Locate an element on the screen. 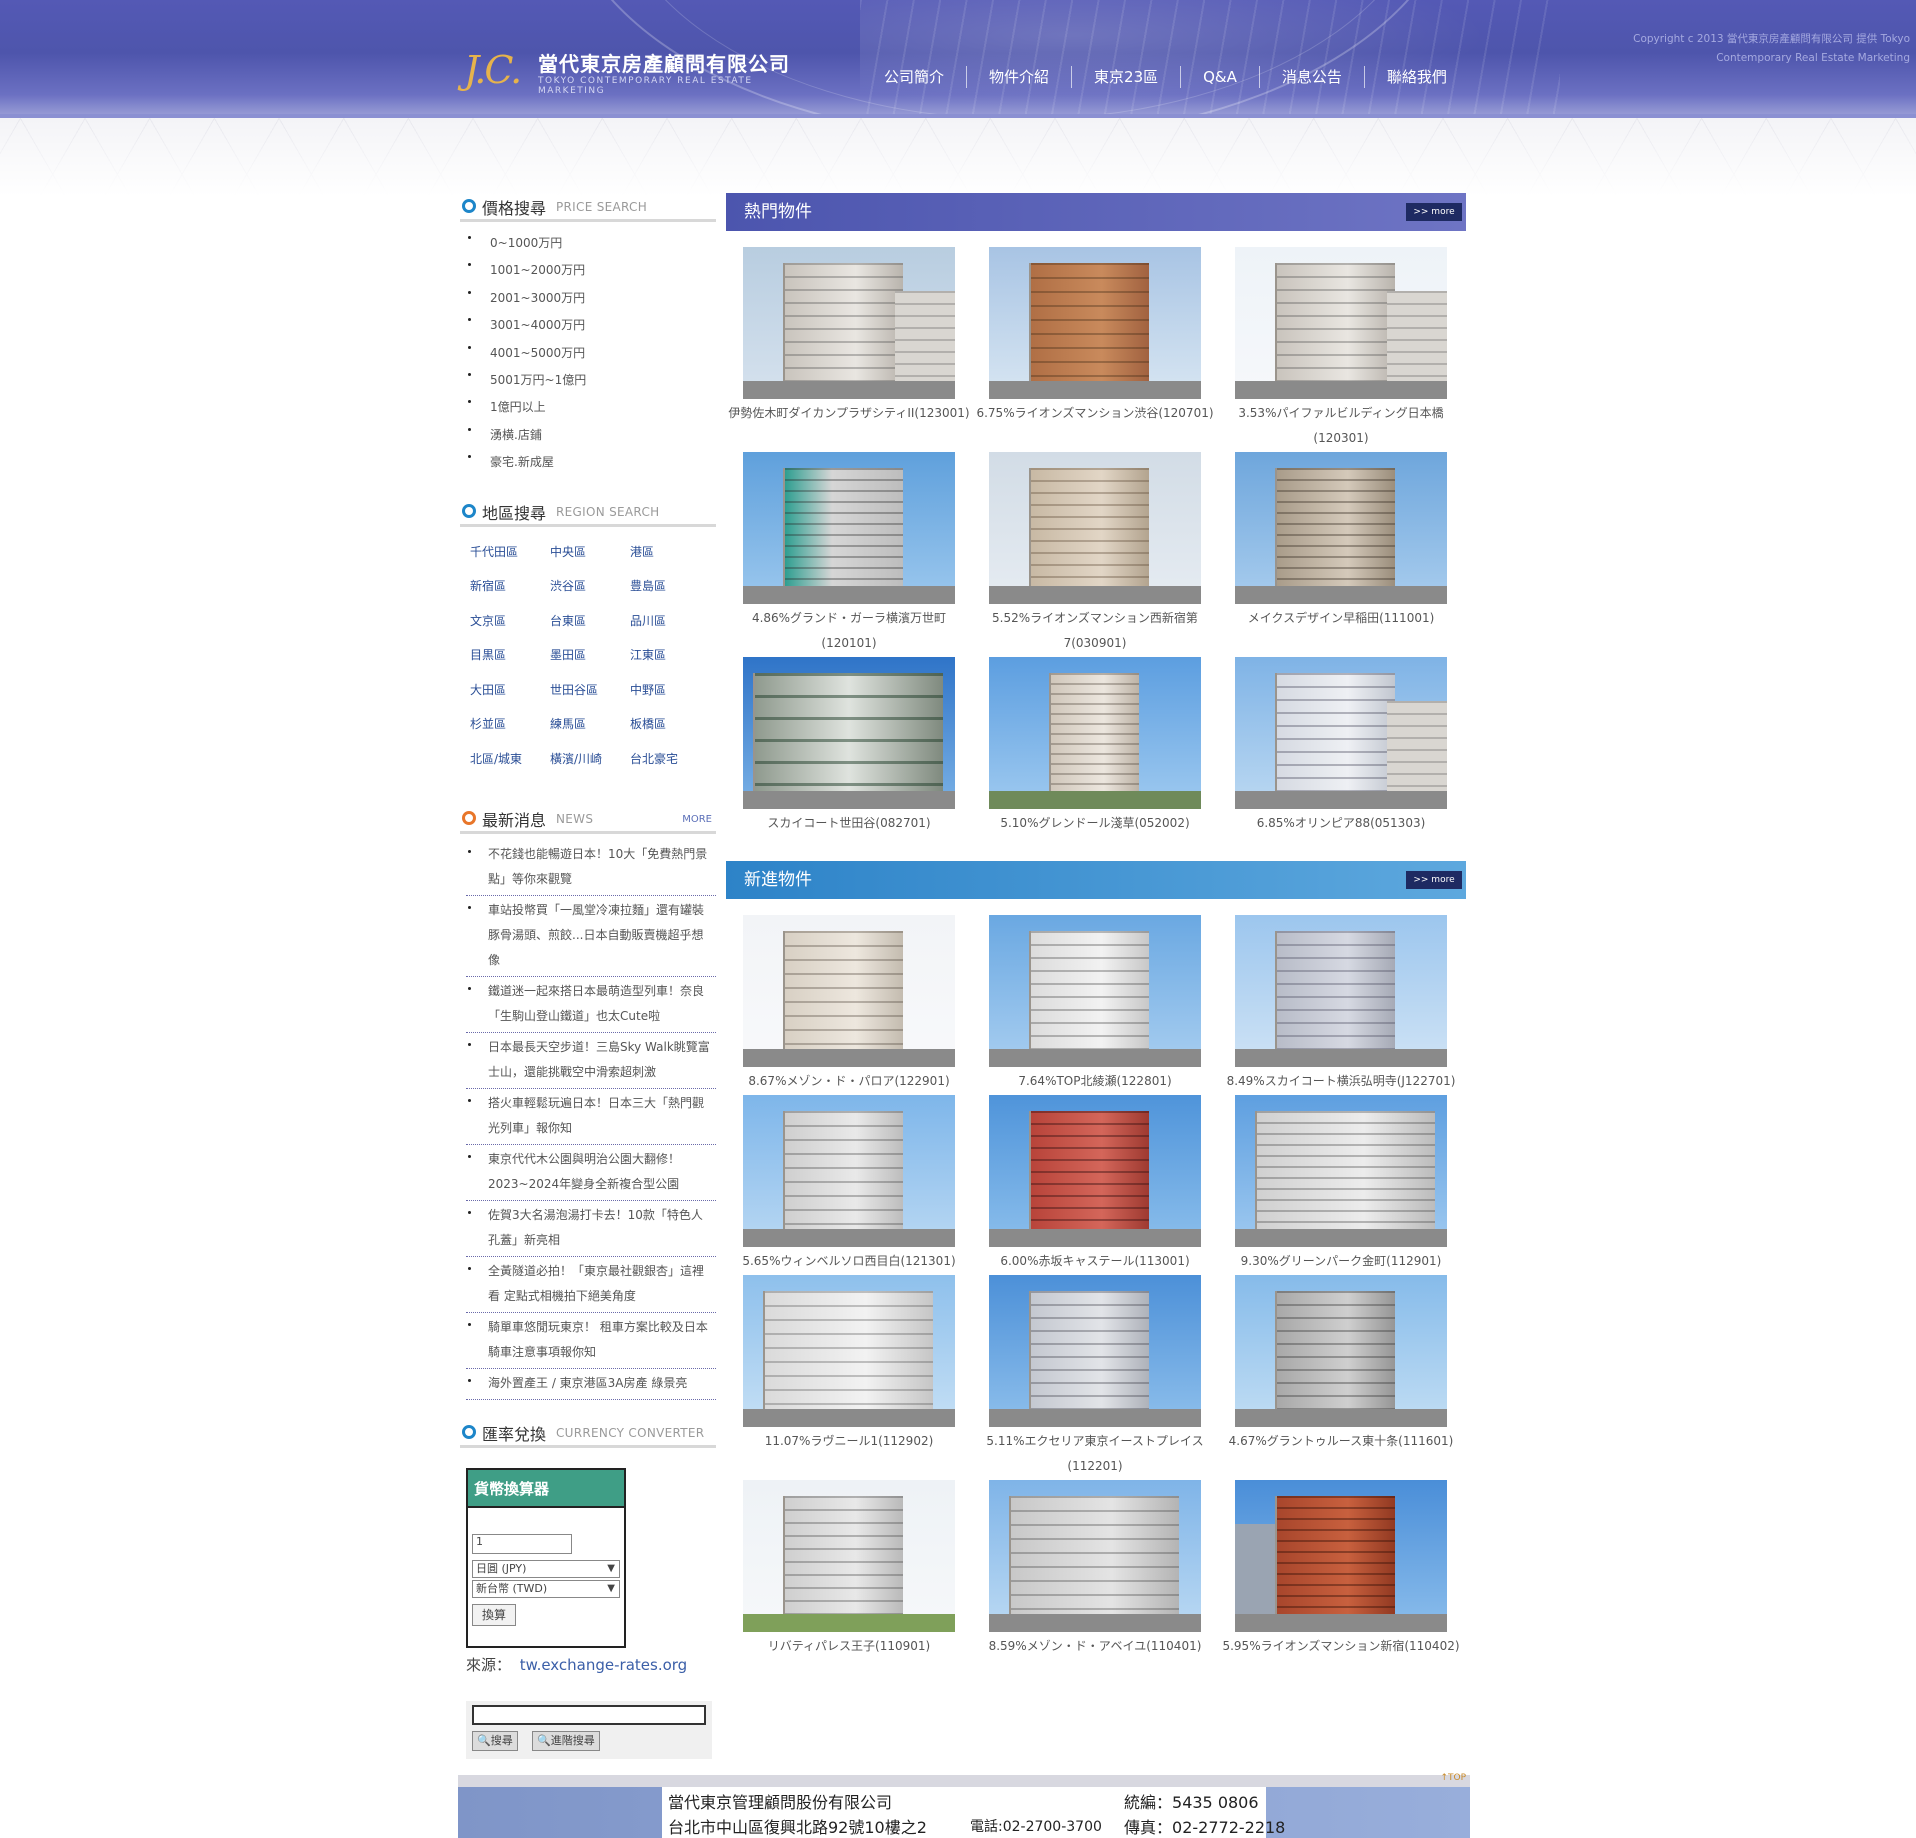 The image size is (1916, 1838). property-card: 11.07%ラヴニール1(112902) is located at coordinates (849, 1377).